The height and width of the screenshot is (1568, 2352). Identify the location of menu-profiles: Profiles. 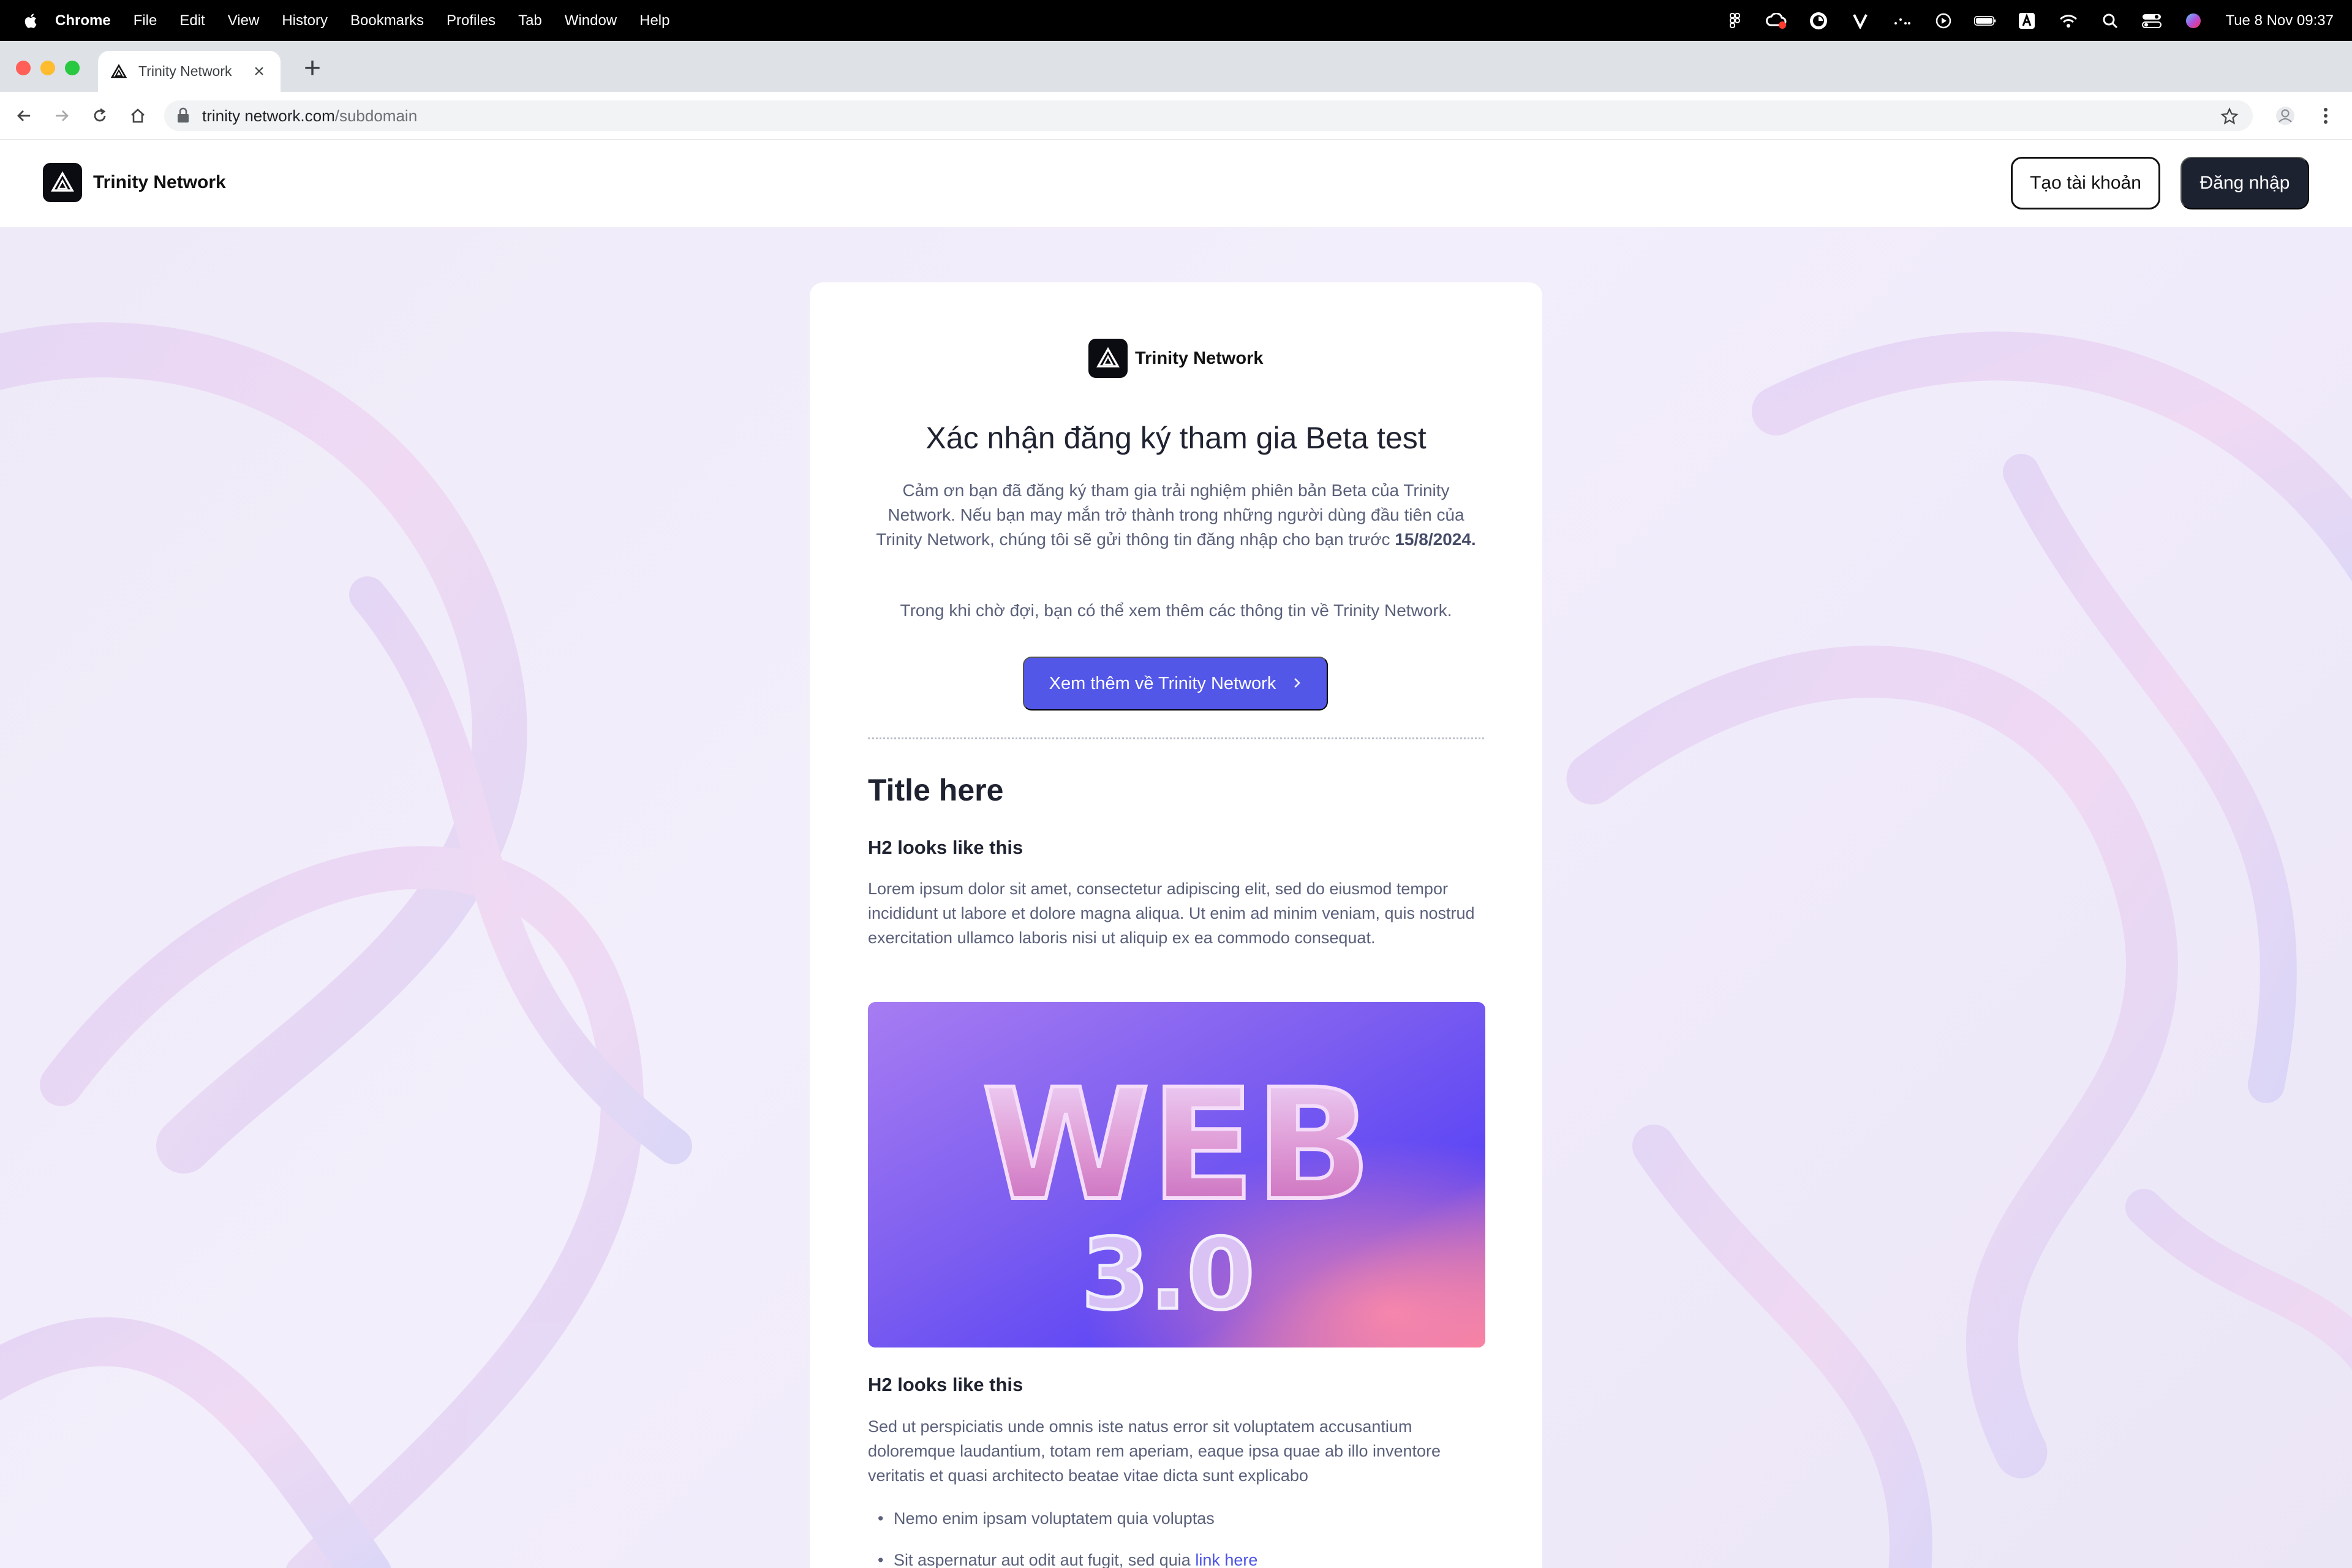
(472, 20).